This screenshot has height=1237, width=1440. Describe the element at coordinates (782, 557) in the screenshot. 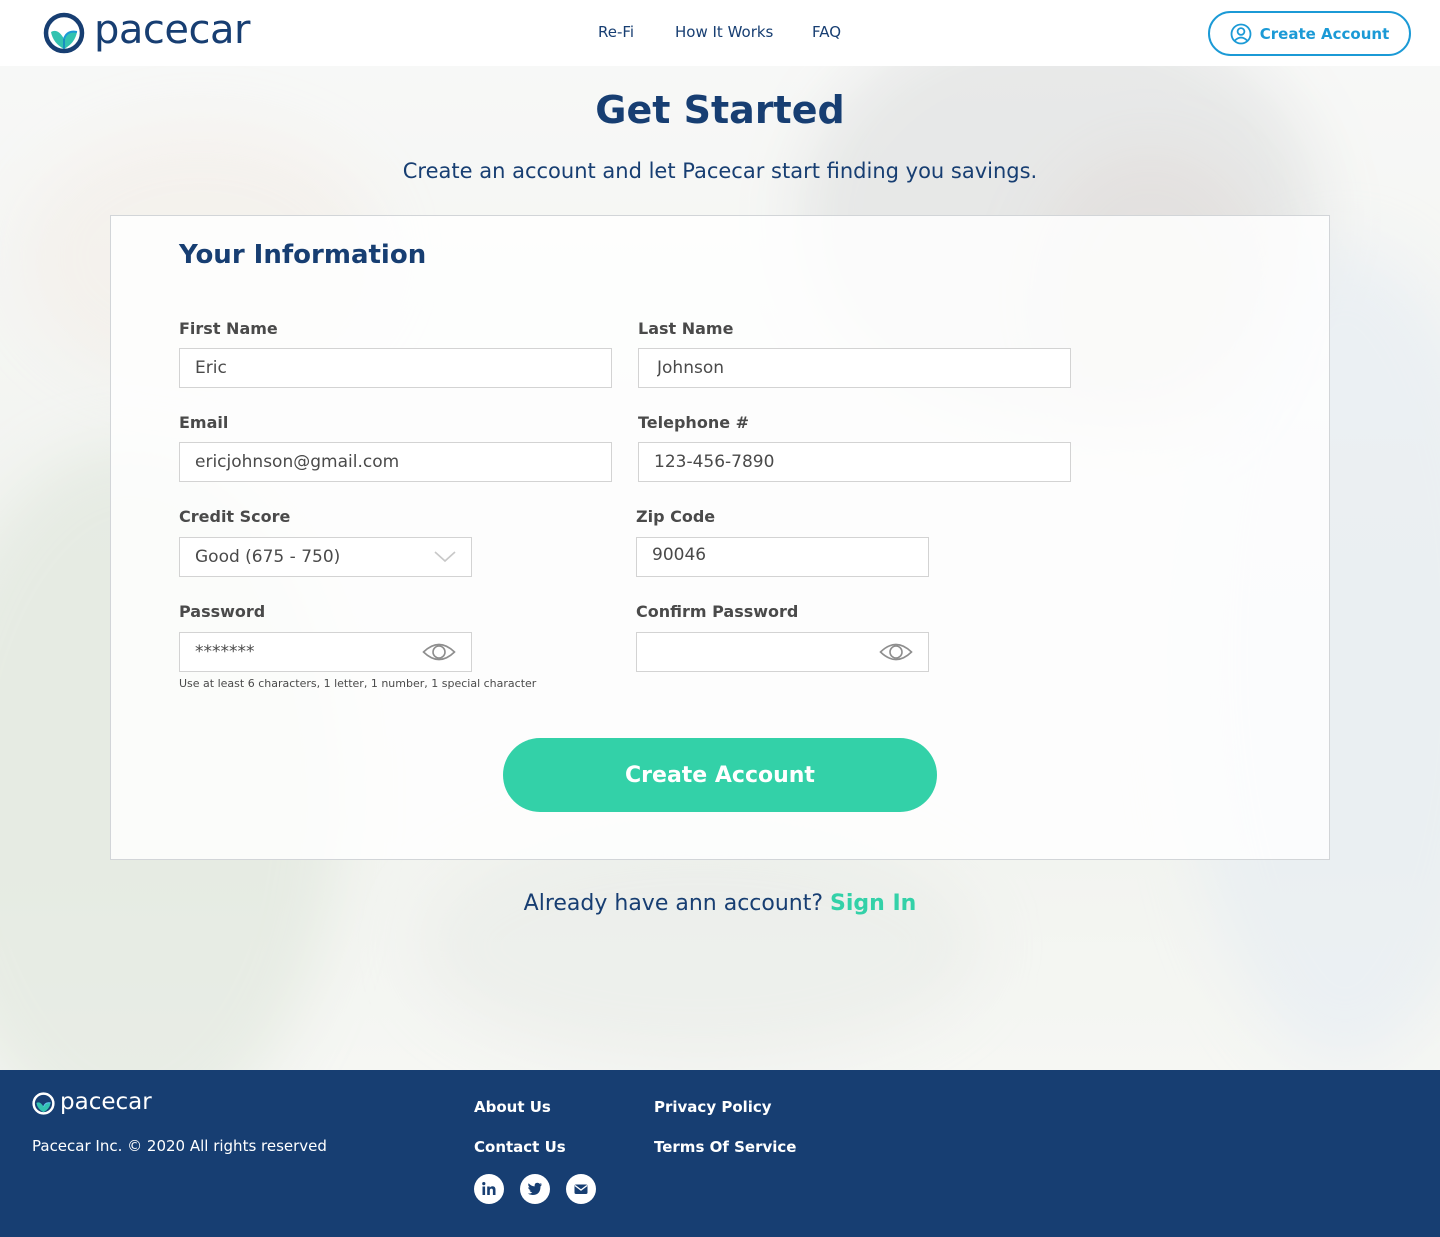

I see `zip-code-input` at that location.